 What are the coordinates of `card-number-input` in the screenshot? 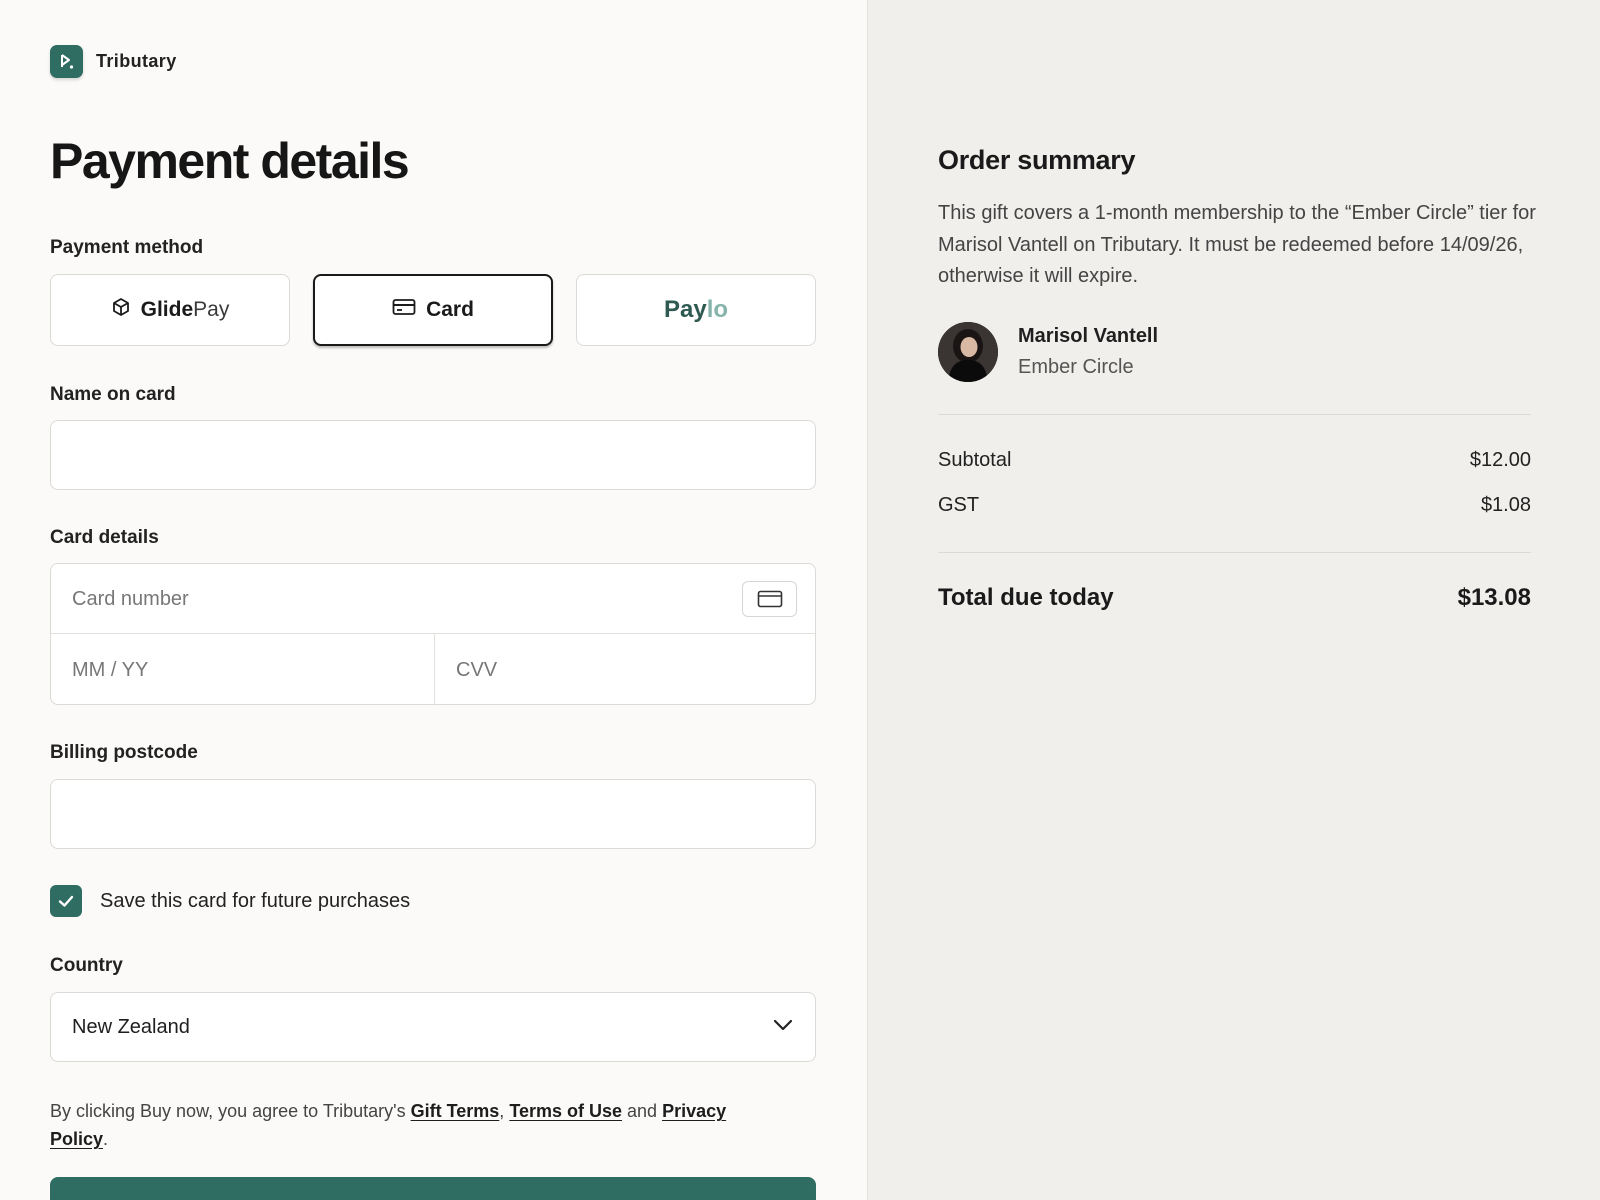 It's located at (371, 599).